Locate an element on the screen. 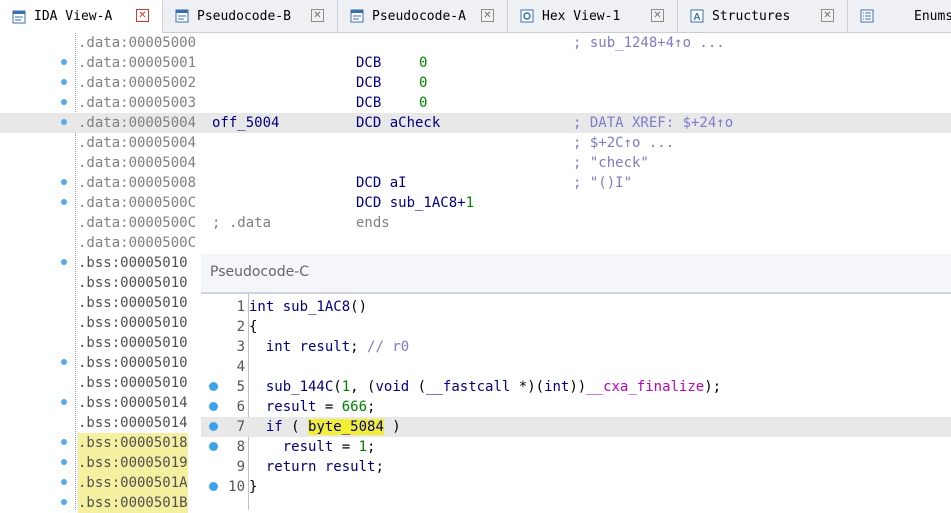  disasm-row: .data:0000500C DCD sub_1AC8+1 is located at coordinates (475, 203).